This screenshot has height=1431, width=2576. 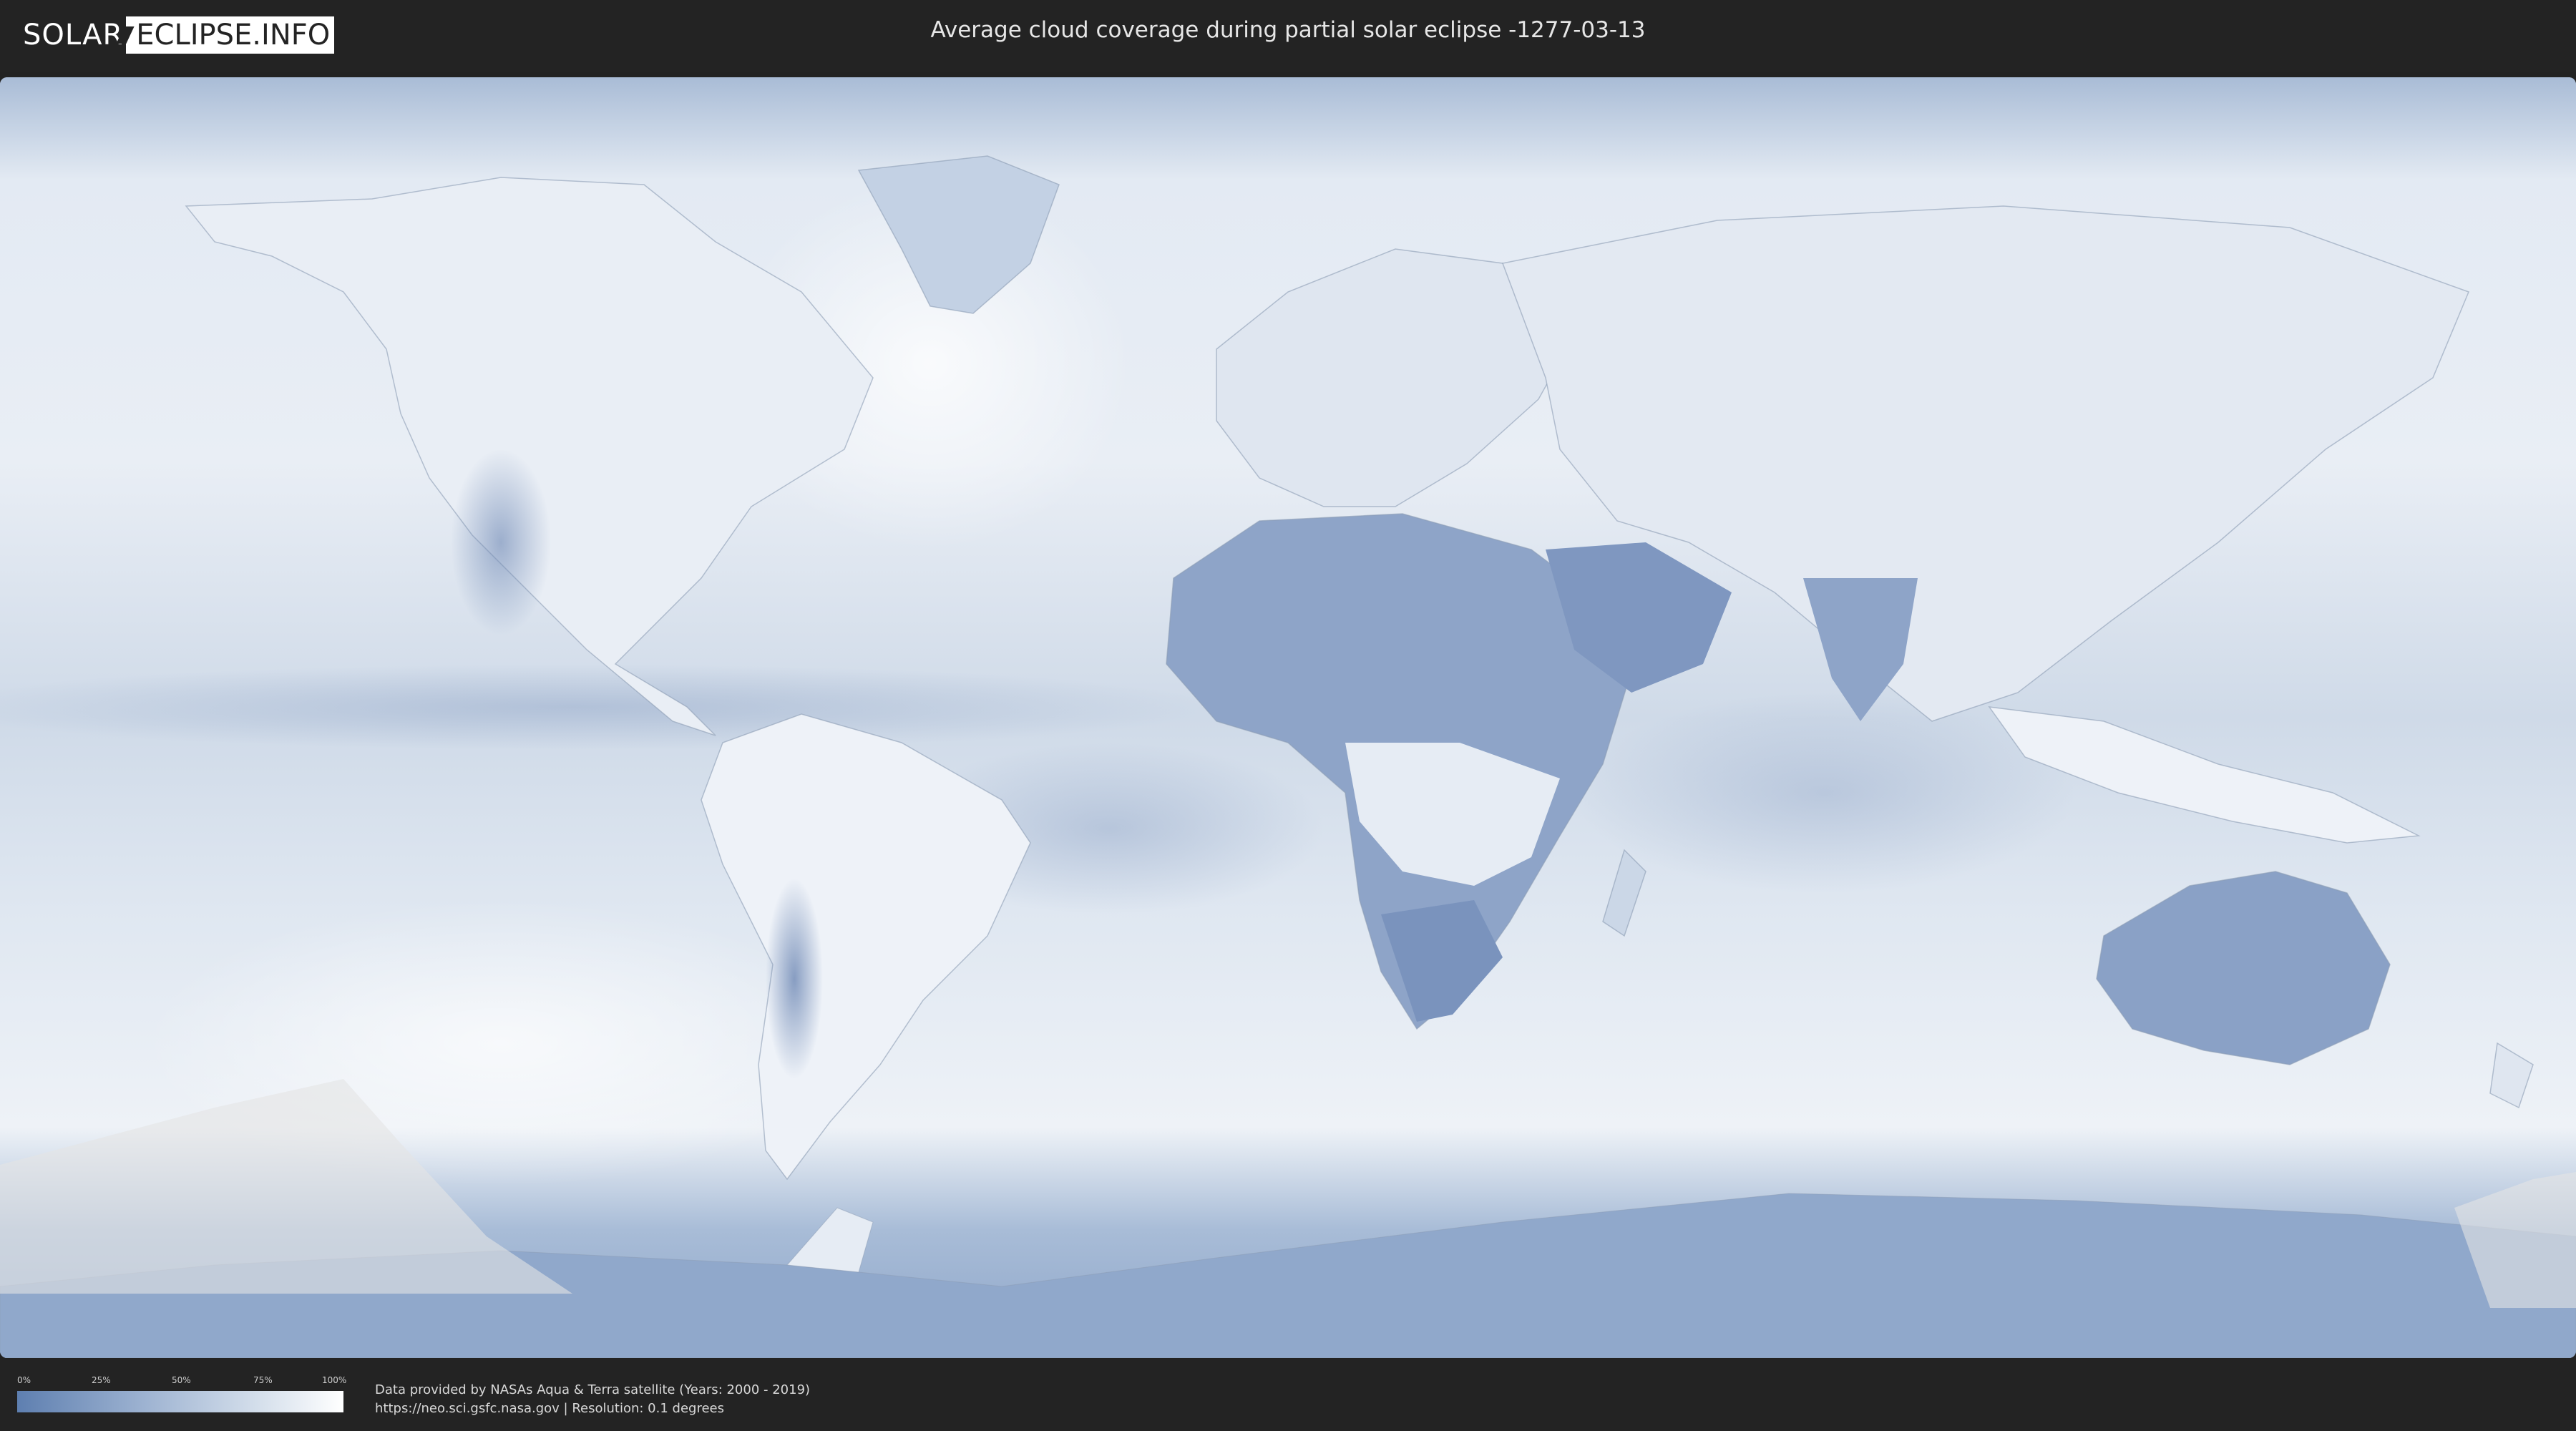 What do you see at coordinates (24, 1380) in the screenshot?
I see `legend-tick-0: 0%` at bounding box center [24, 1380].